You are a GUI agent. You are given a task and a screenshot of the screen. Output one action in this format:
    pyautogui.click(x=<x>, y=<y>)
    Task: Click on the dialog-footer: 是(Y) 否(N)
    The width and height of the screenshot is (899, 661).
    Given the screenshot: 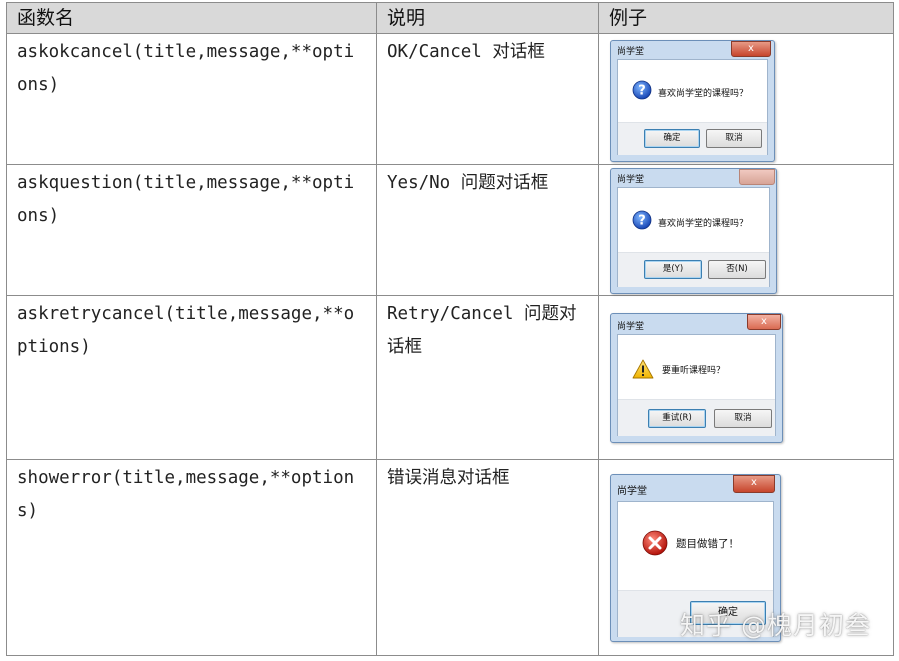 What is the action you would take?
    pyautogui.click(x=693, y=269)
    